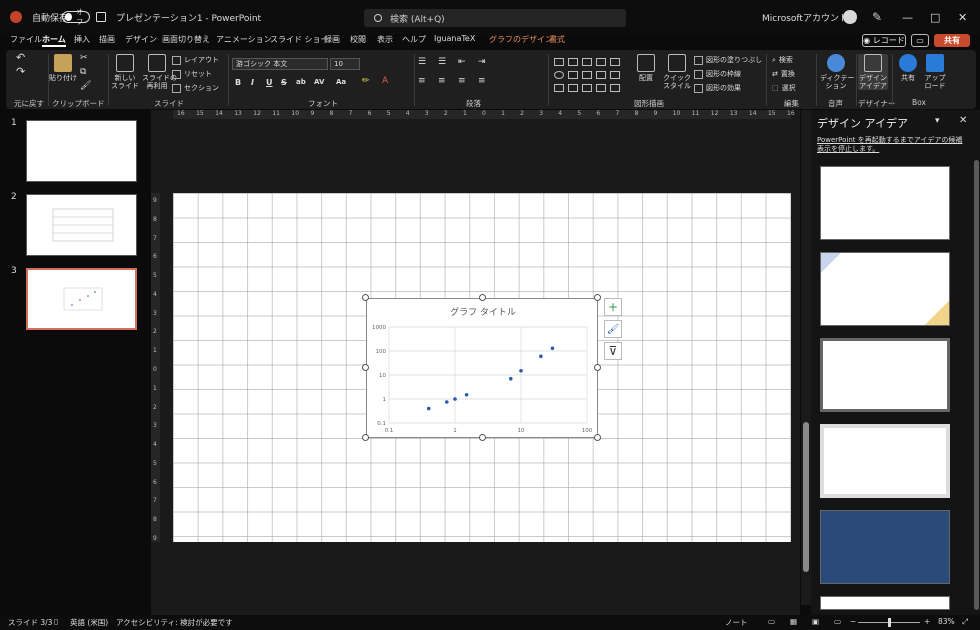 Image resolution: width=980 pixels, height=630 pixels. I want to click on maximize-button: □, so click(935, 17).